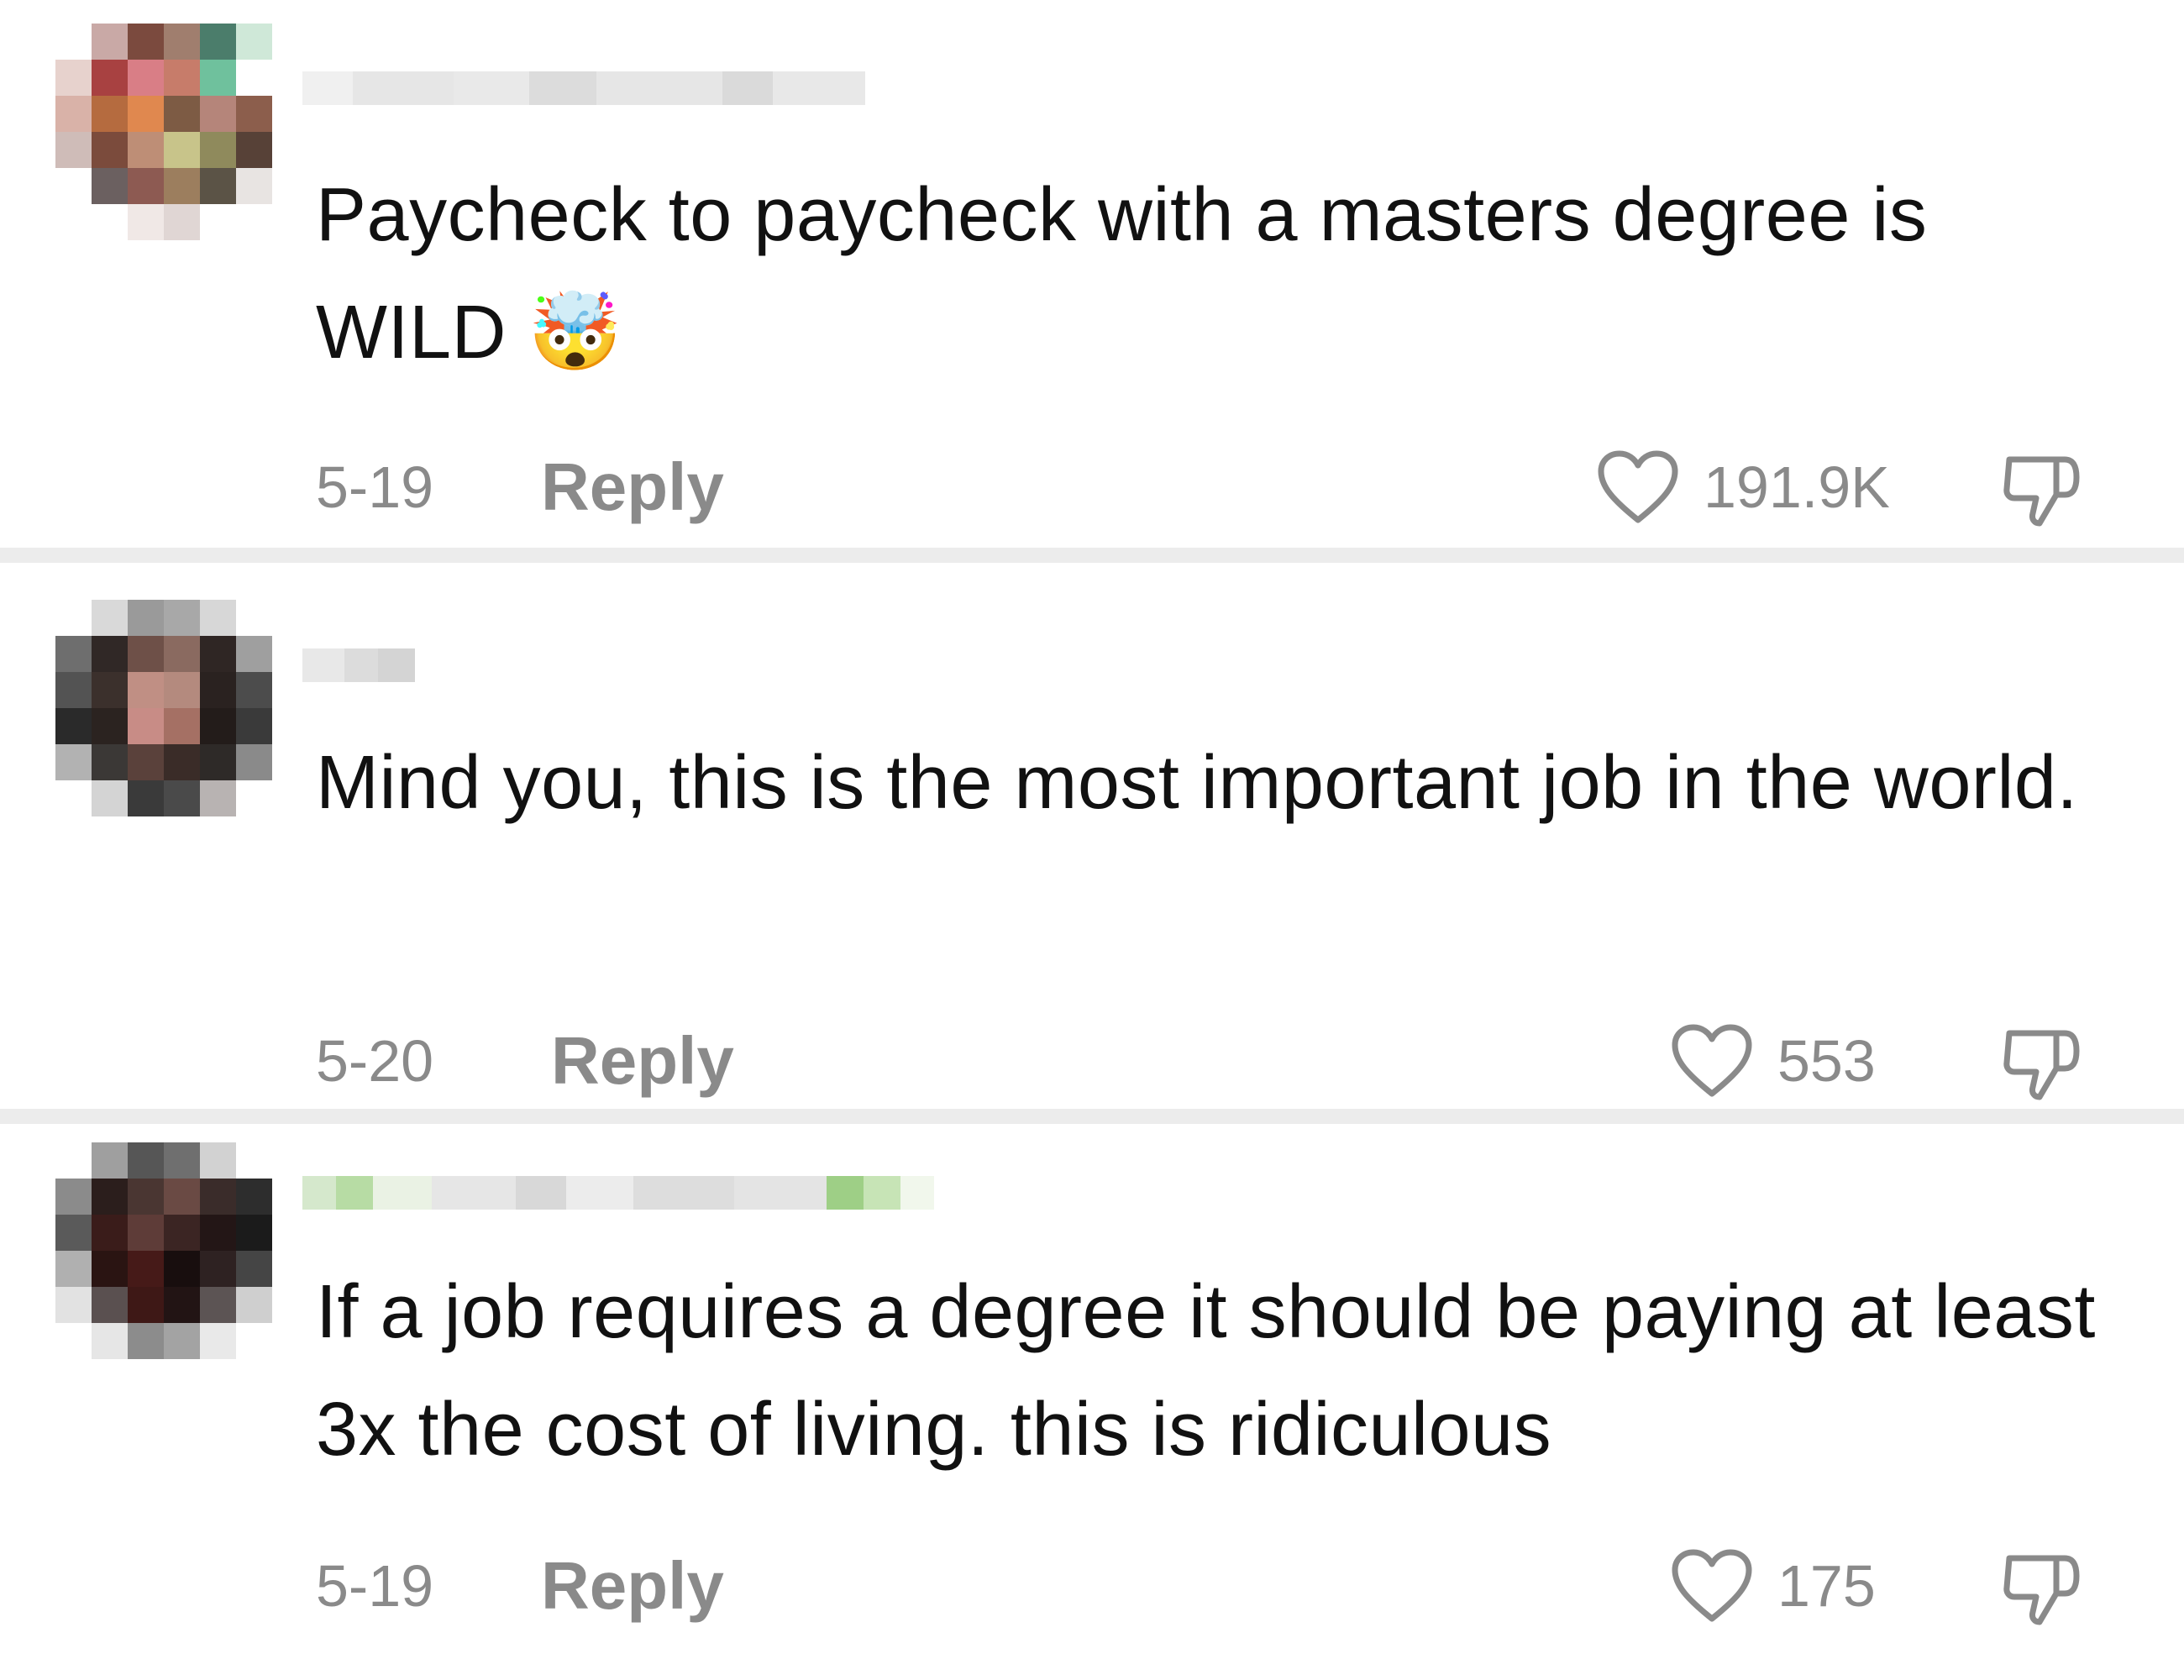 This screenshot has height=1680, width=2184. I want to click on like-count: 191.9K, so click(1797, 487).